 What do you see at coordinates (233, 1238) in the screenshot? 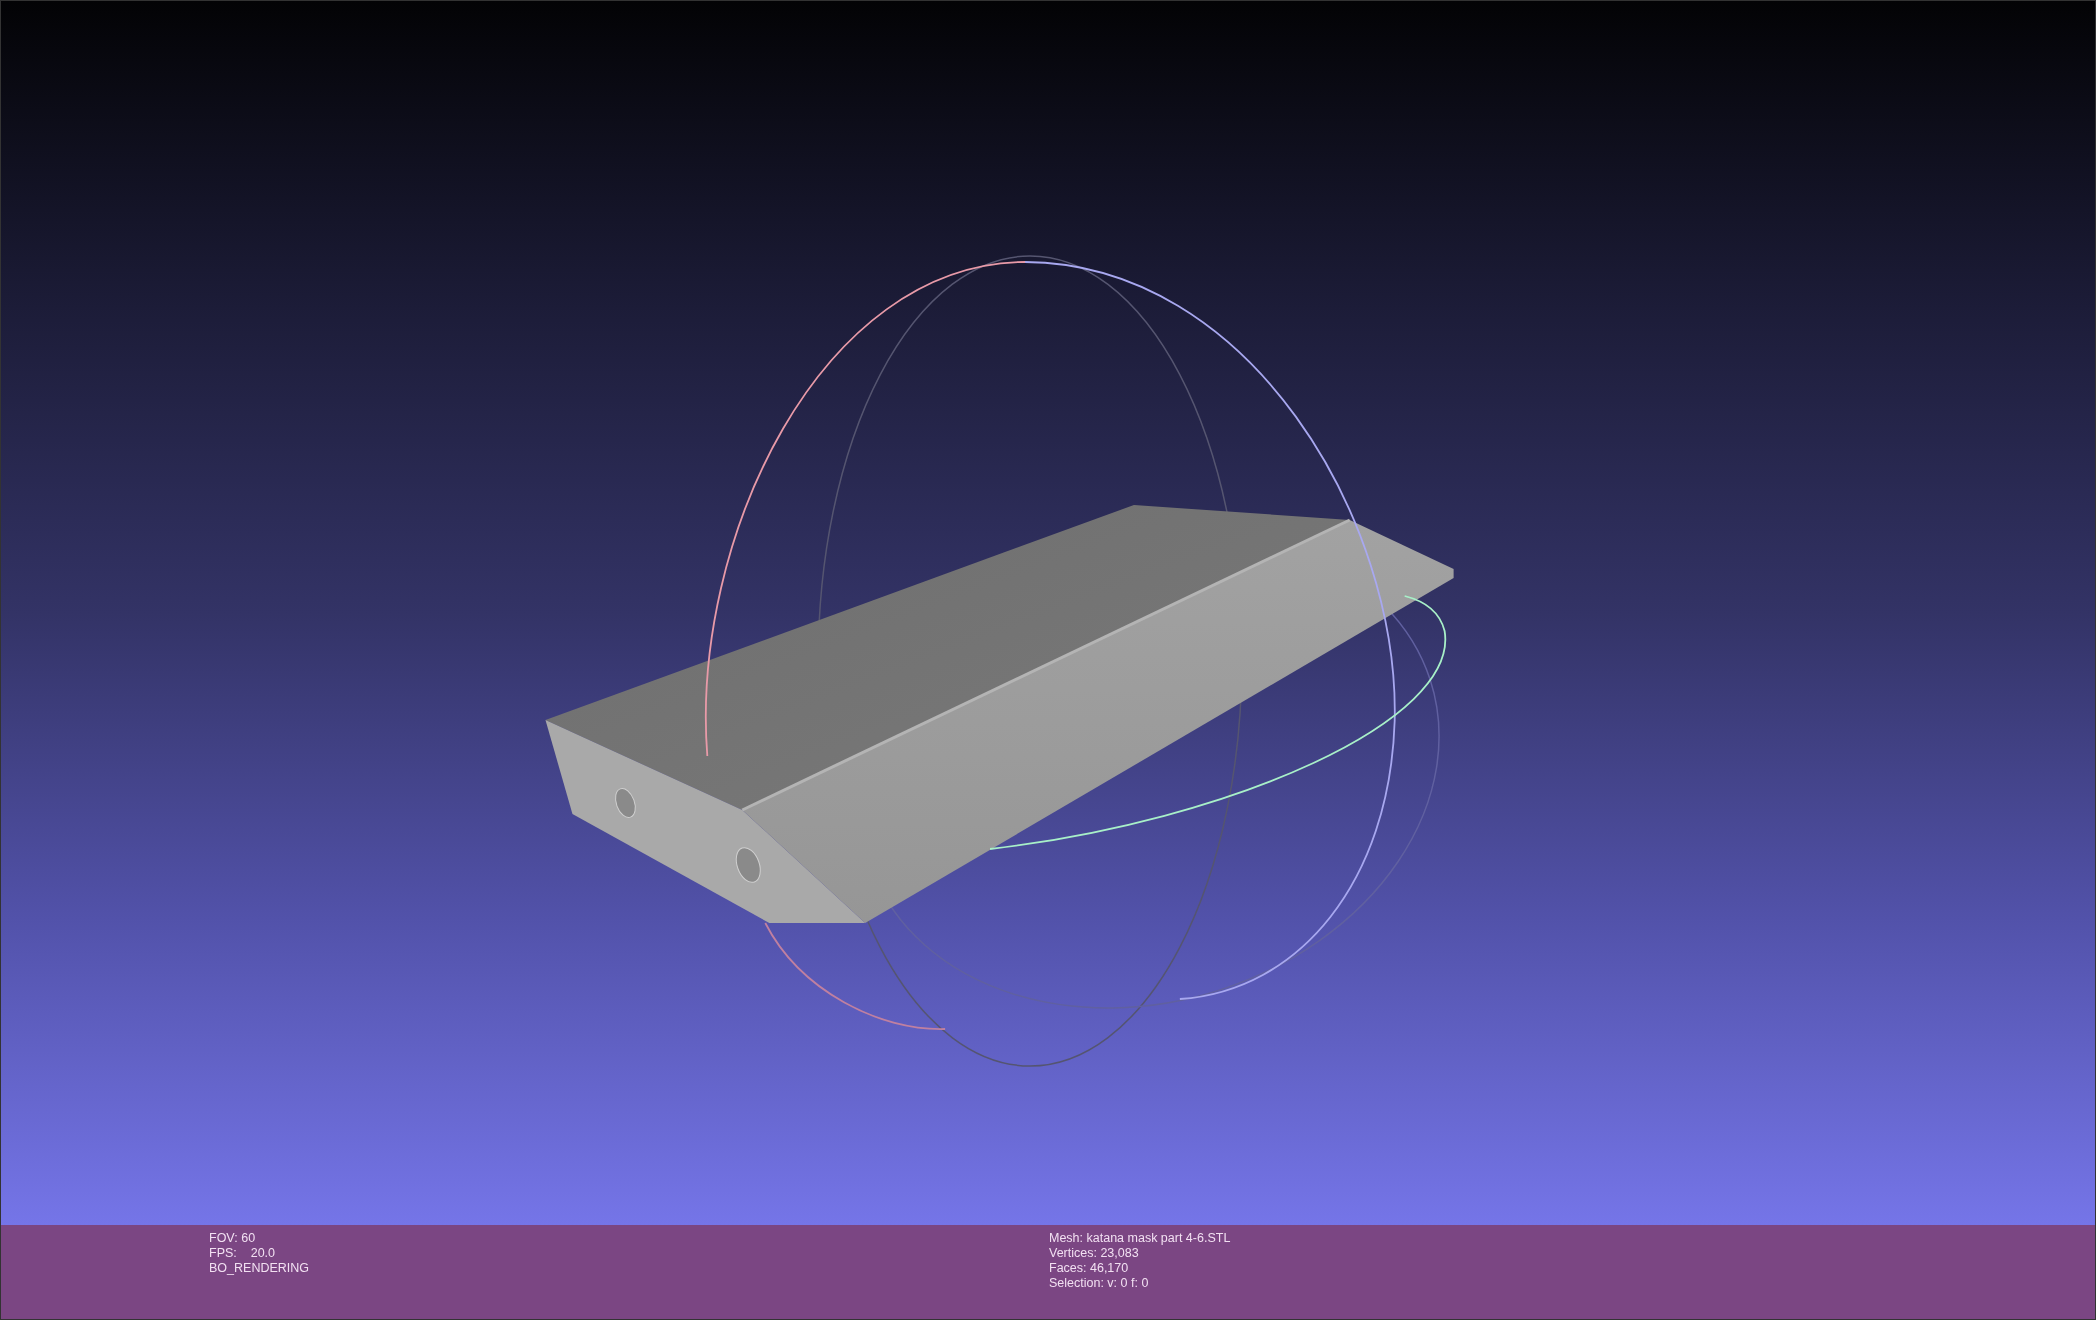
I see `info-text: FOV: 60` at bounding box center [233, 1238].